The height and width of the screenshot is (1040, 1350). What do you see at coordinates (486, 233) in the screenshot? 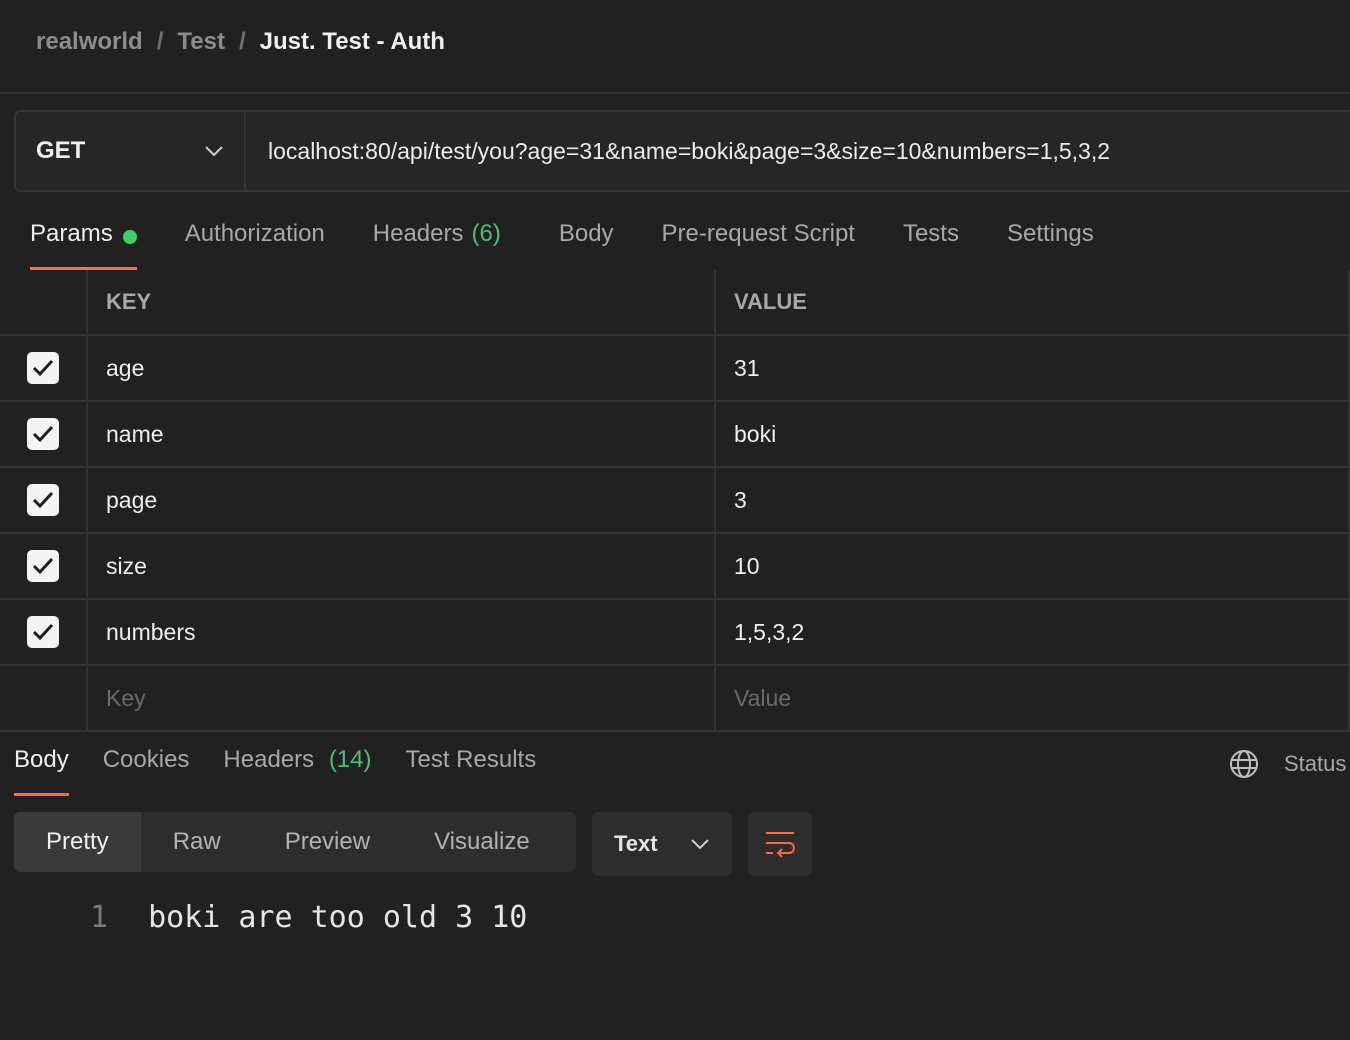
I see `headers-count: (6)` at bounding box center [486, 233].